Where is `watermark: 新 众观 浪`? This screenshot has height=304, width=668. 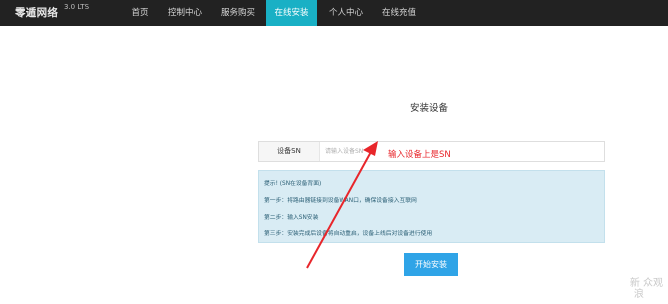
watermark: 新 众观 浪 is located at coordinates (646, 289).